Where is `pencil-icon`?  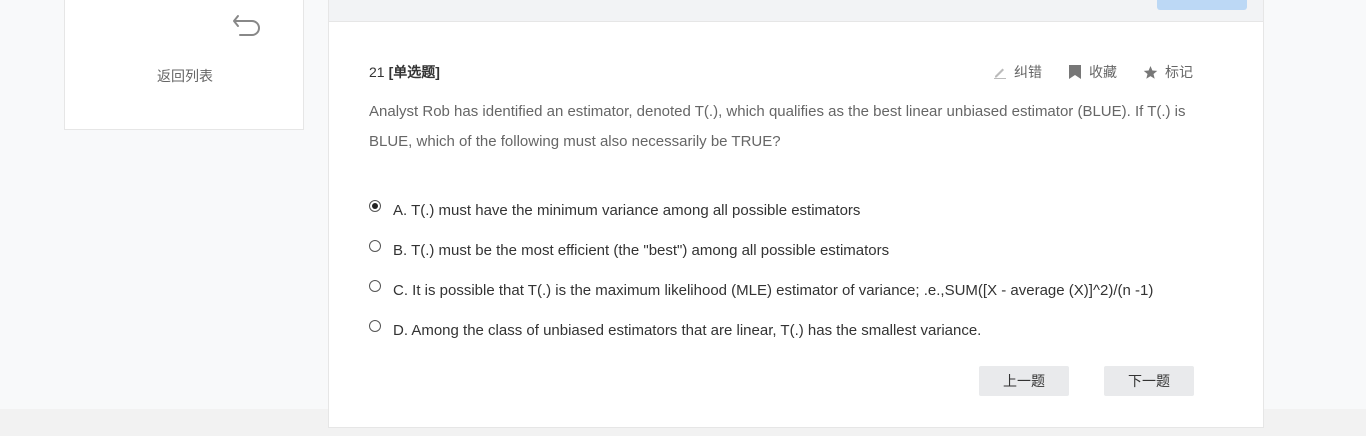 pencil-icon is located at coordinates (1000, 73).